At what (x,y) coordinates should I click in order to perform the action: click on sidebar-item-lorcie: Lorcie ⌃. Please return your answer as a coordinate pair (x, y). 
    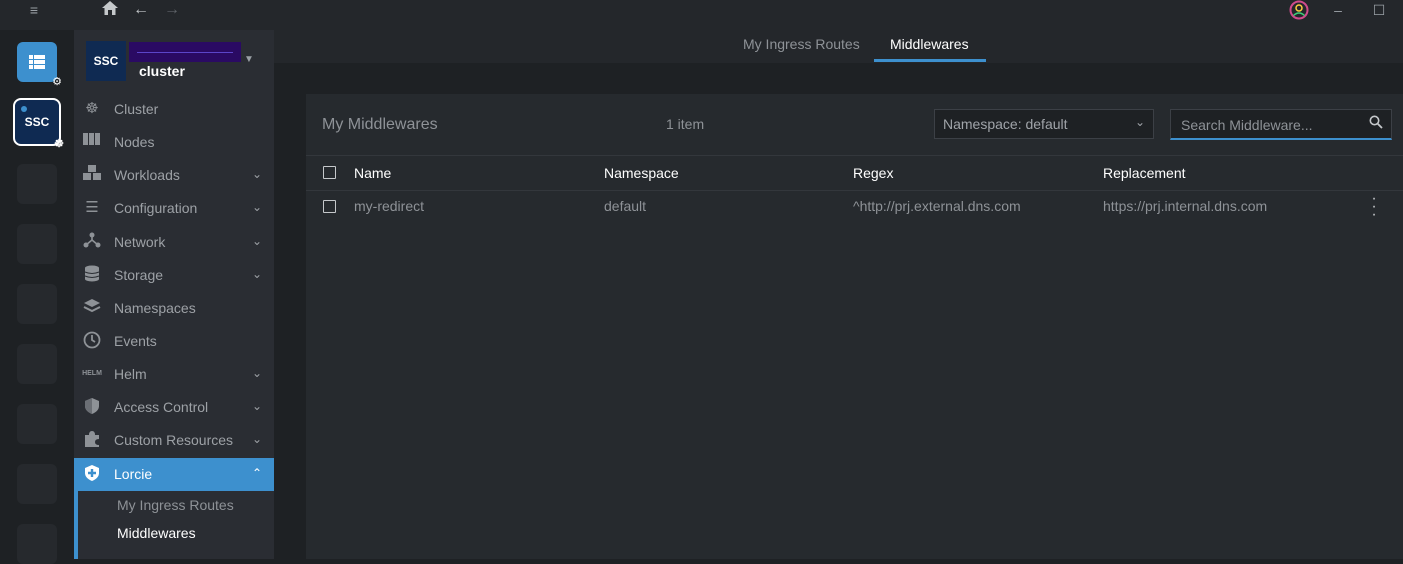
    Looking at the image, I should click on (174, 474).